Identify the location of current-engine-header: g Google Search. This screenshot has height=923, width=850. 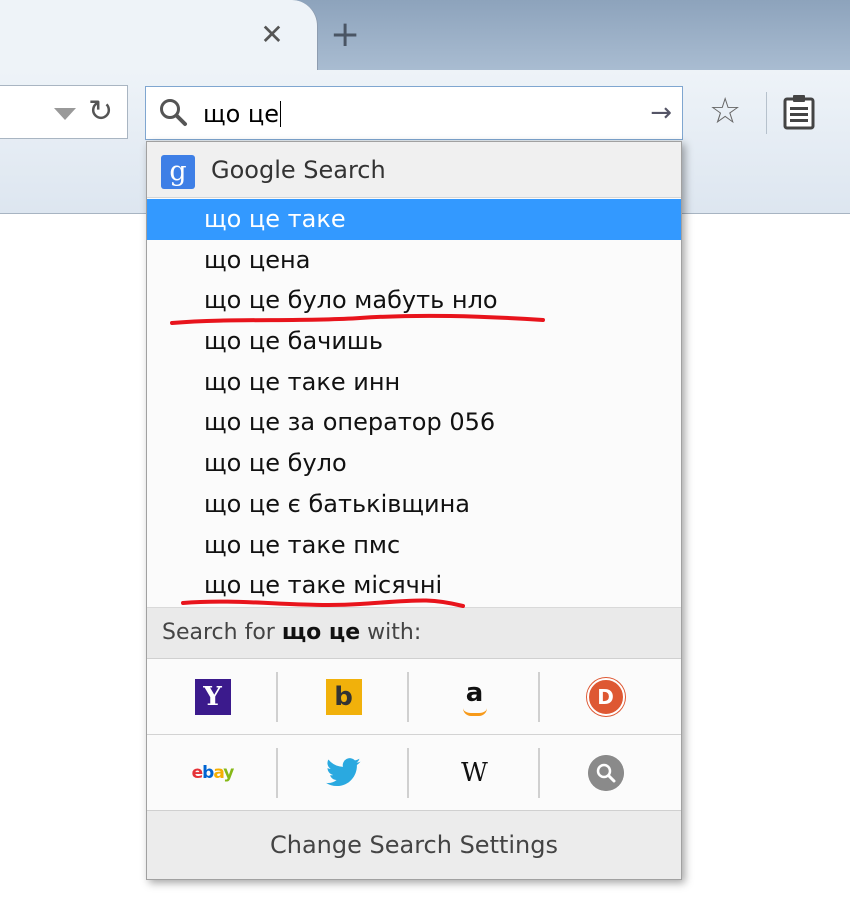
(414, 170).